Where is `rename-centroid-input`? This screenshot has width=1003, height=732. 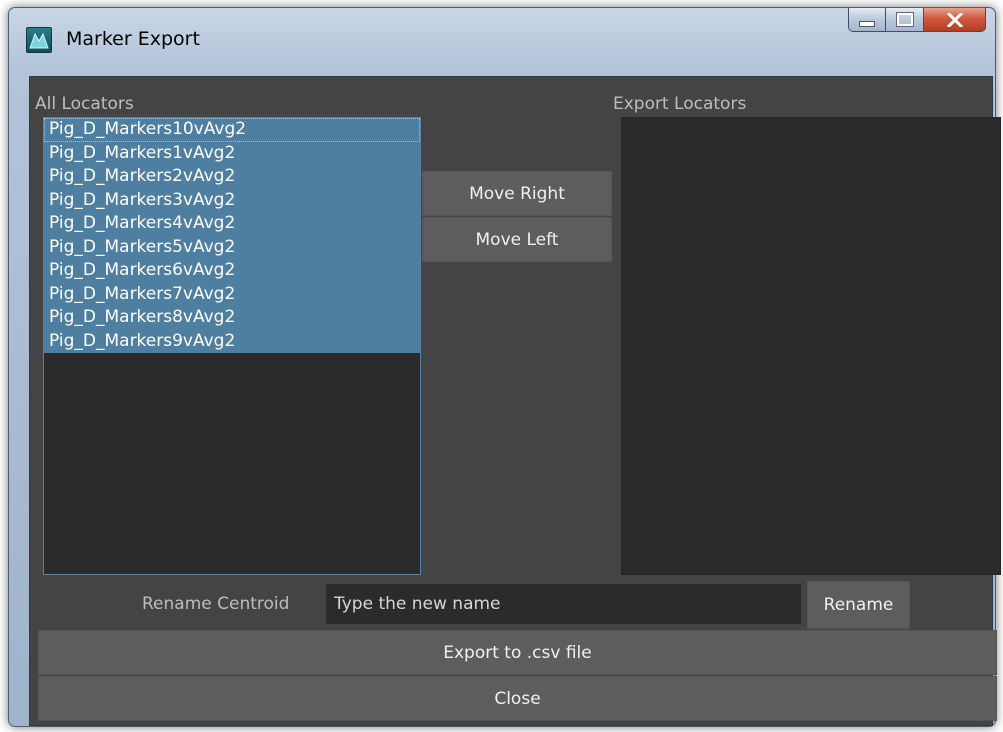
rename-centroid-input is located at coordinates (563, 604).